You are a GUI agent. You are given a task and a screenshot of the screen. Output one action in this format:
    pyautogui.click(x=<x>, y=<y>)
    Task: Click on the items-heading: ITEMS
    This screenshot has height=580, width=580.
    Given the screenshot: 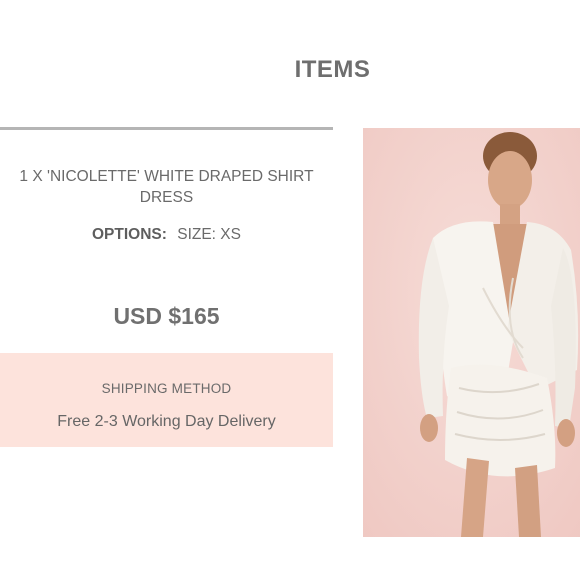 What is the action you would take?
    pyautogui.click(x=332, y=69)
    